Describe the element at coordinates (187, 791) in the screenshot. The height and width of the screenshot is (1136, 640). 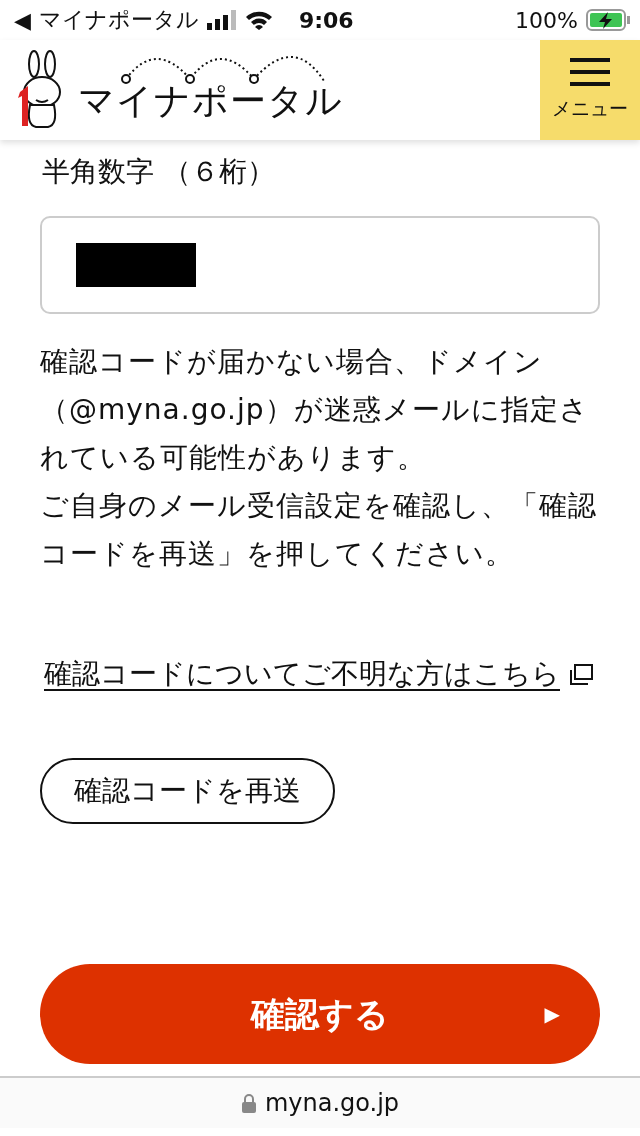
I see `resend-code-button: 確認コードを再送` at that location.